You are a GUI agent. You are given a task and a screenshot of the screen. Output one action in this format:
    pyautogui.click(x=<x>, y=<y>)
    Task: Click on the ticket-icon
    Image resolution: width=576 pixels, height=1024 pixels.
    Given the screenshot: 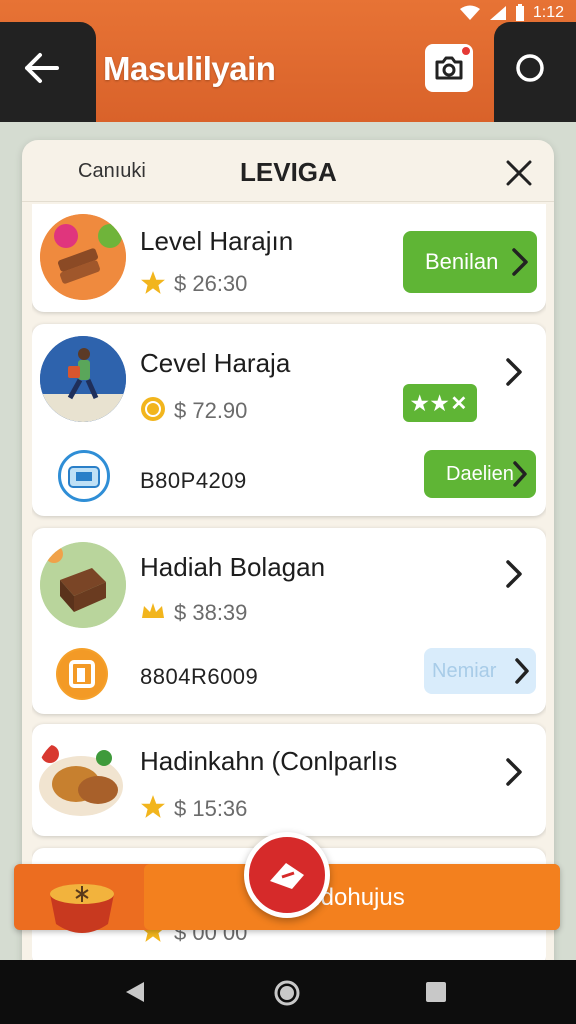 What is the action you would take?
    pyautogui.click(x=287, y=876)
    